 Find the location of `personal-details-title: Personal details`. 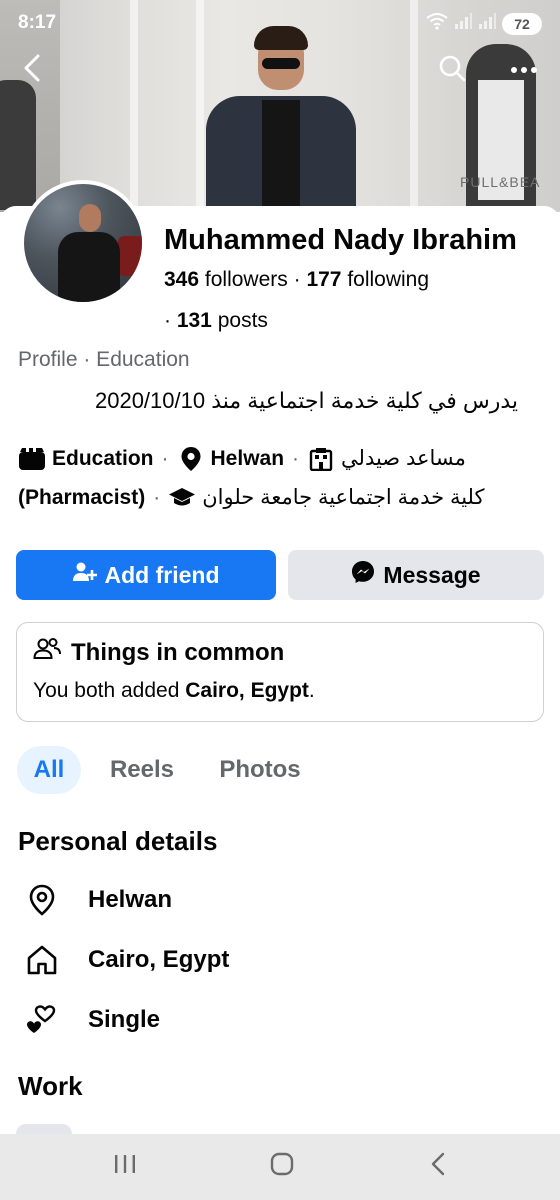

personal-details-title: Personal details is located at coordinates (118, 841).